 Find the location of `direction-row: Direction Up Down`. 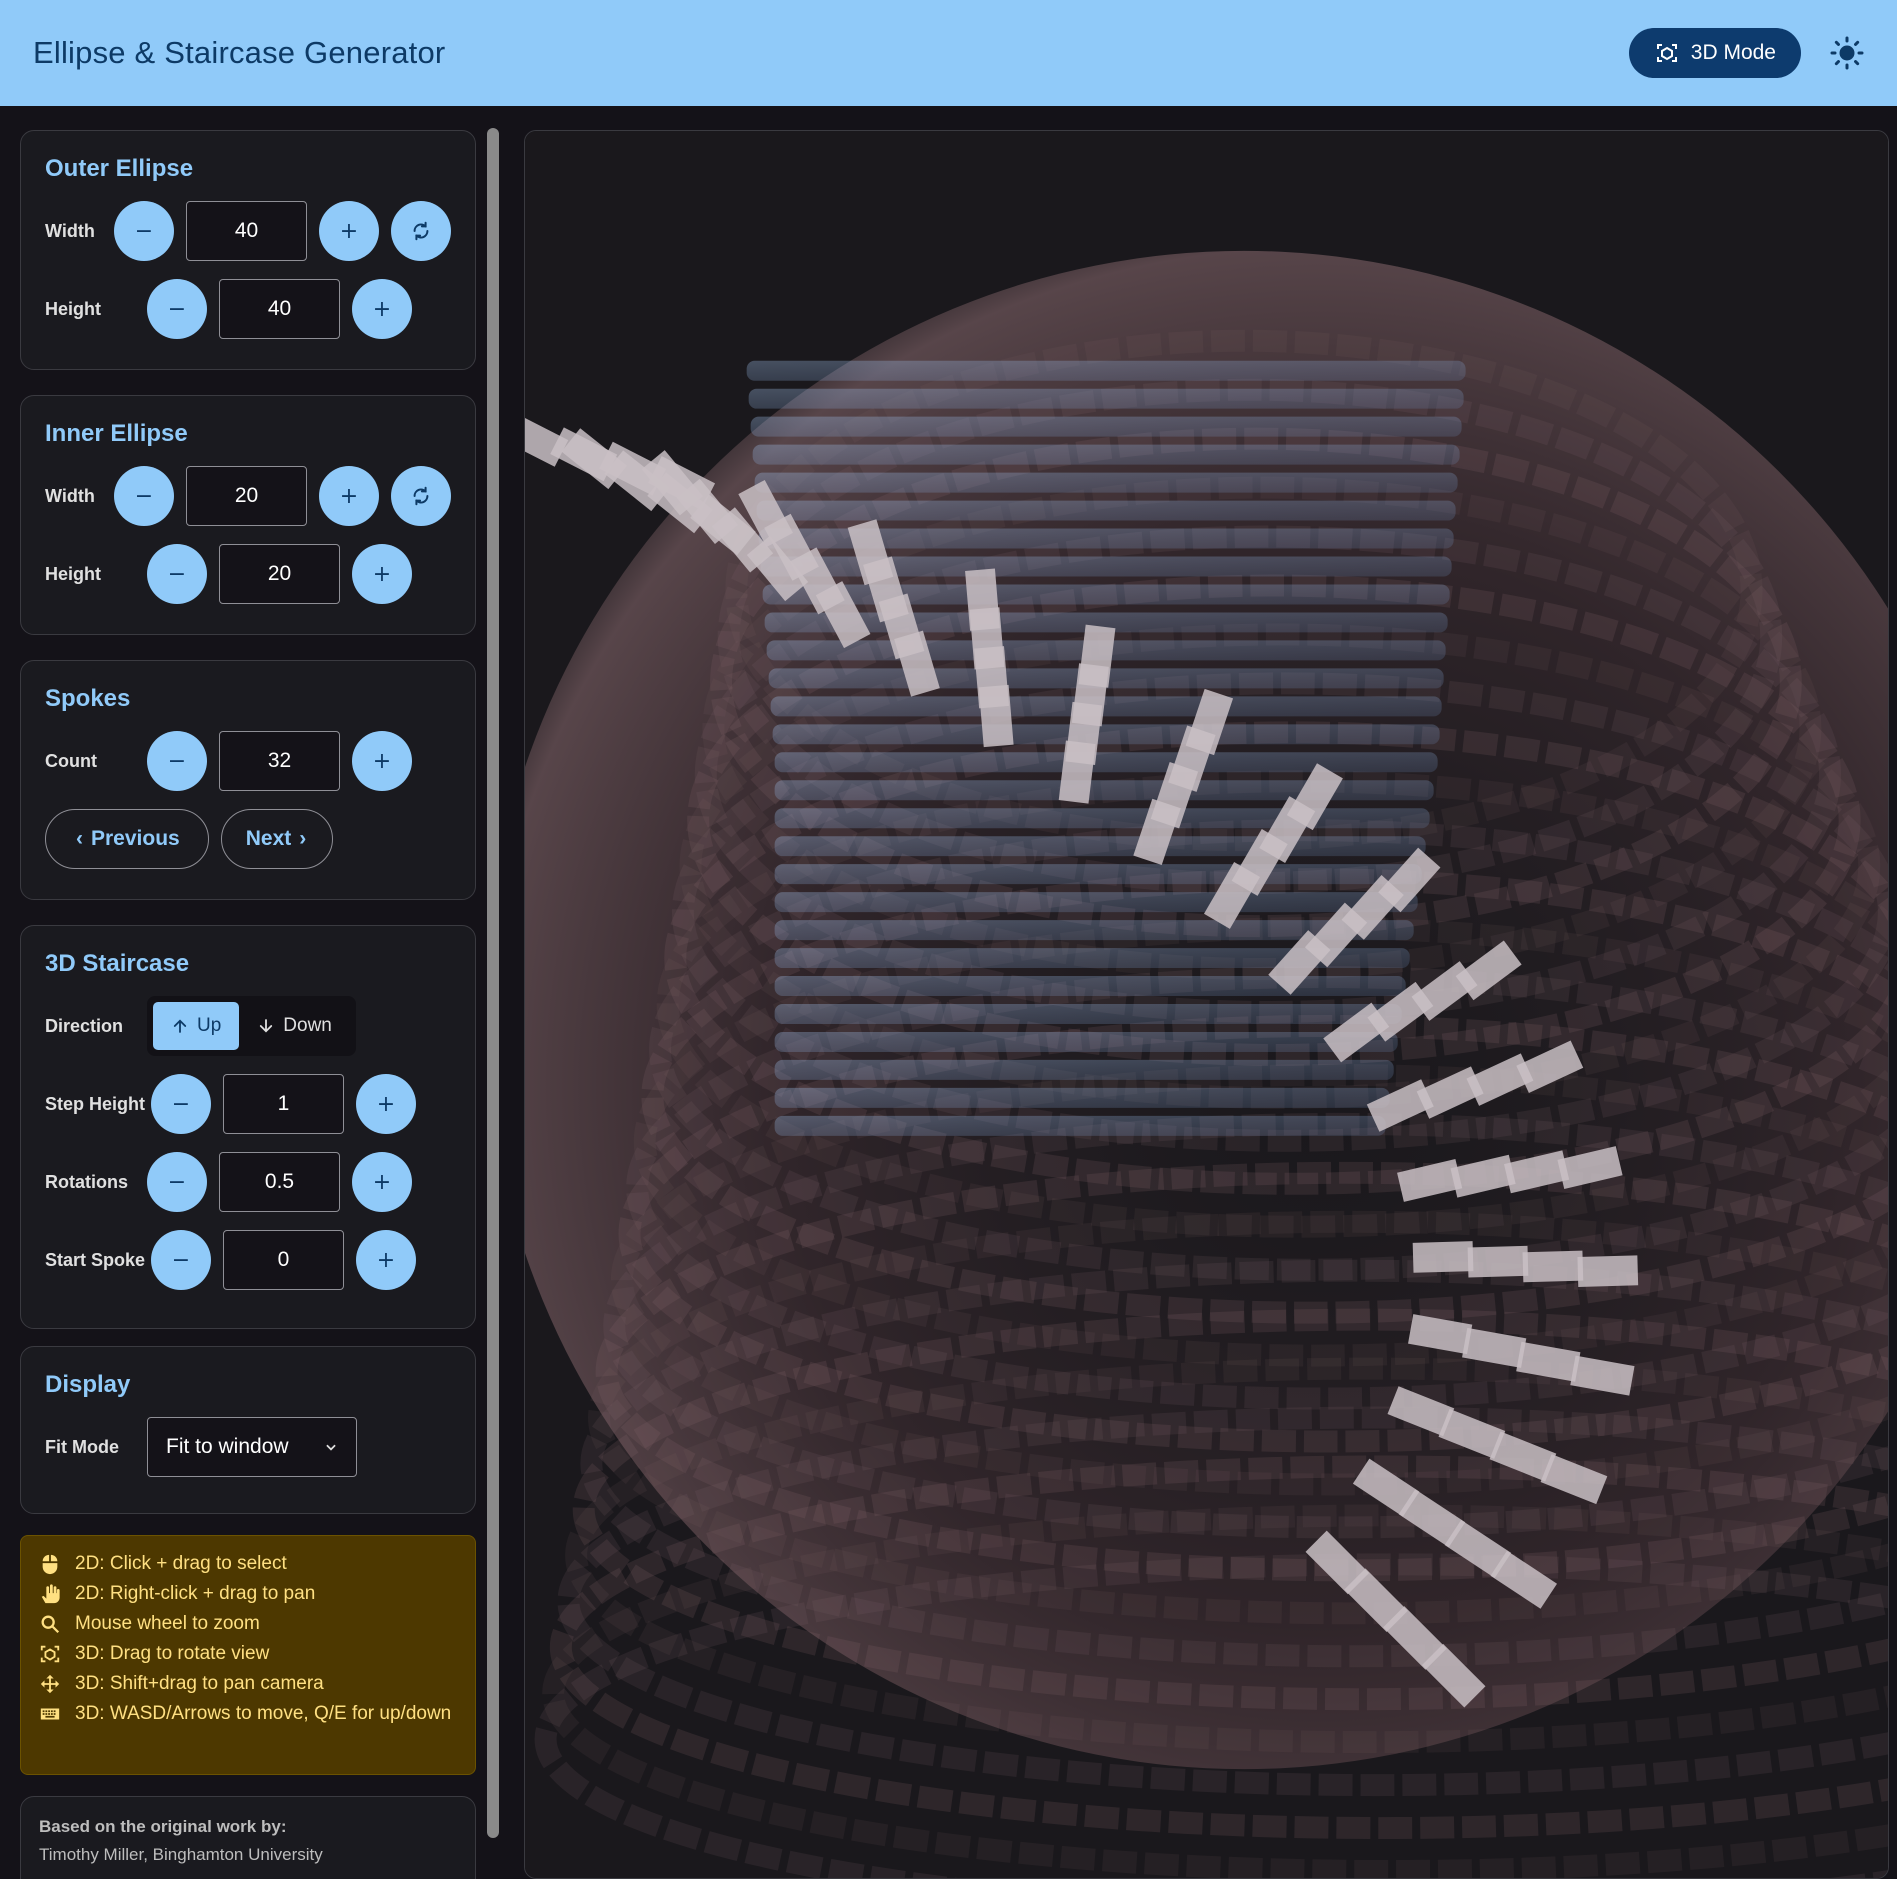

direction-row: Direction Up Down is located at coordinates (248, 1026).